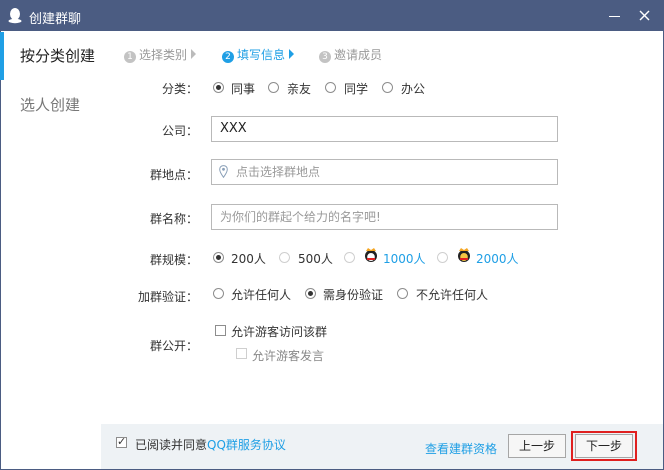 Image resolution: width=664 pixels, height=470 pixels. Describe the element at coordinates (243, 88) in the screenshot. I see `category-option-coworker: 同事` at that location.